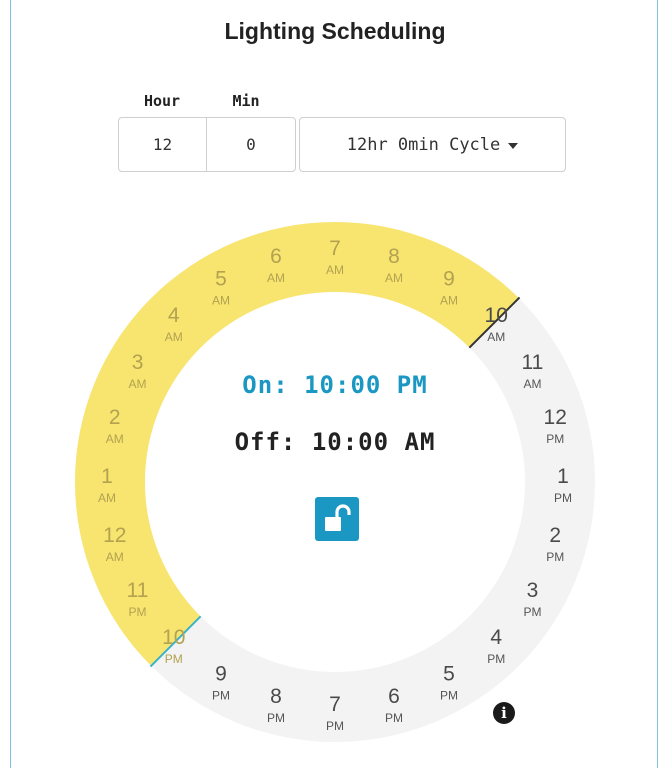 This screenshot has width=670, height=768. I want to click on info-icon: i, so click(504, 713).